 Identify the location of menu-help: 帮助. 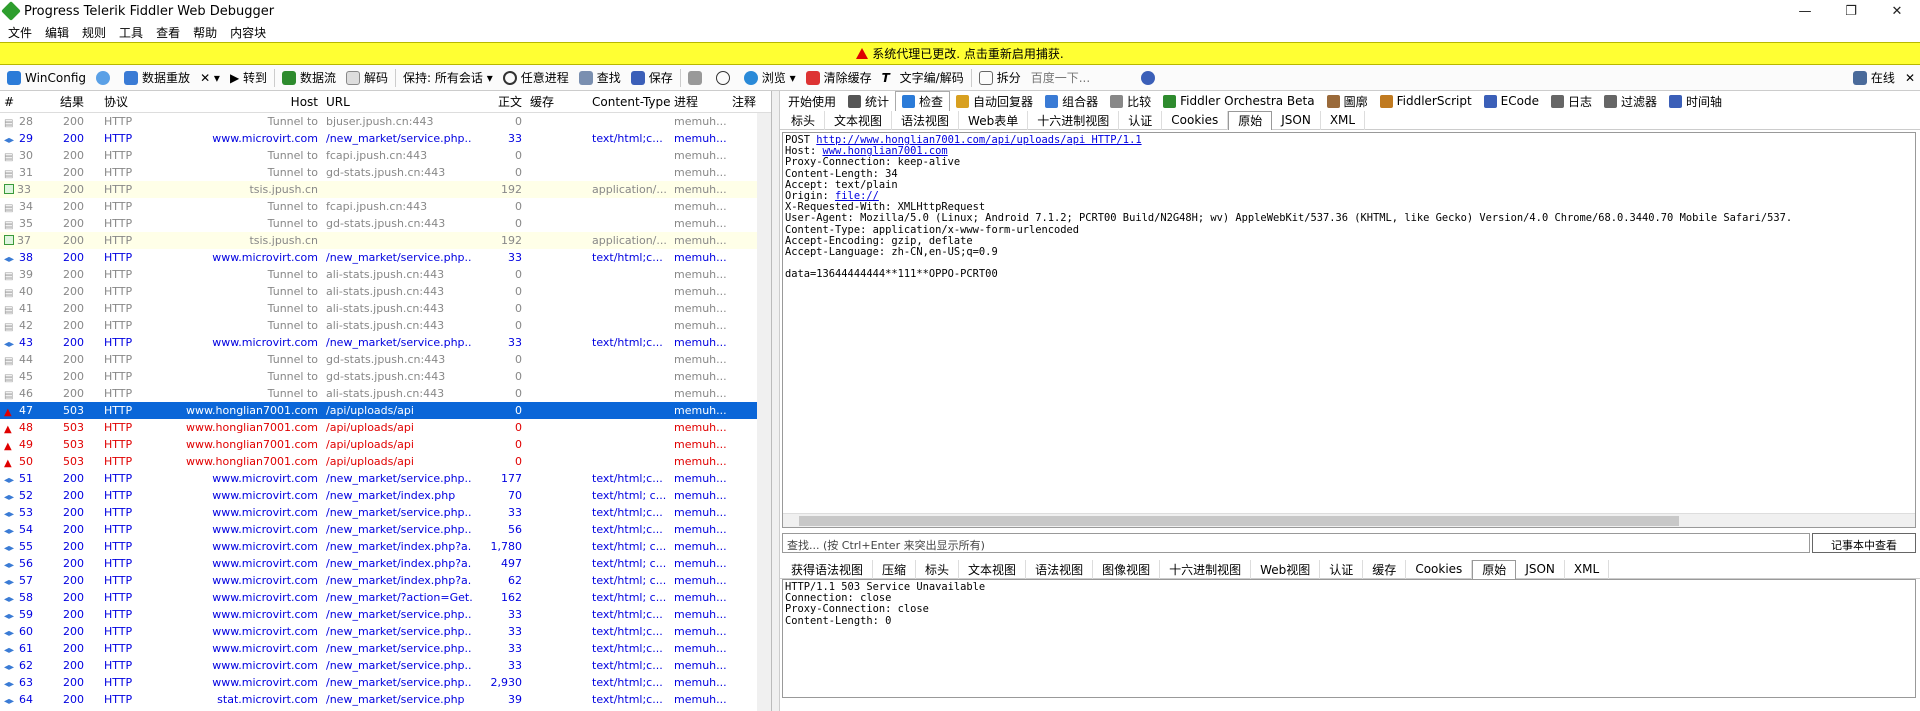
(205, 32).